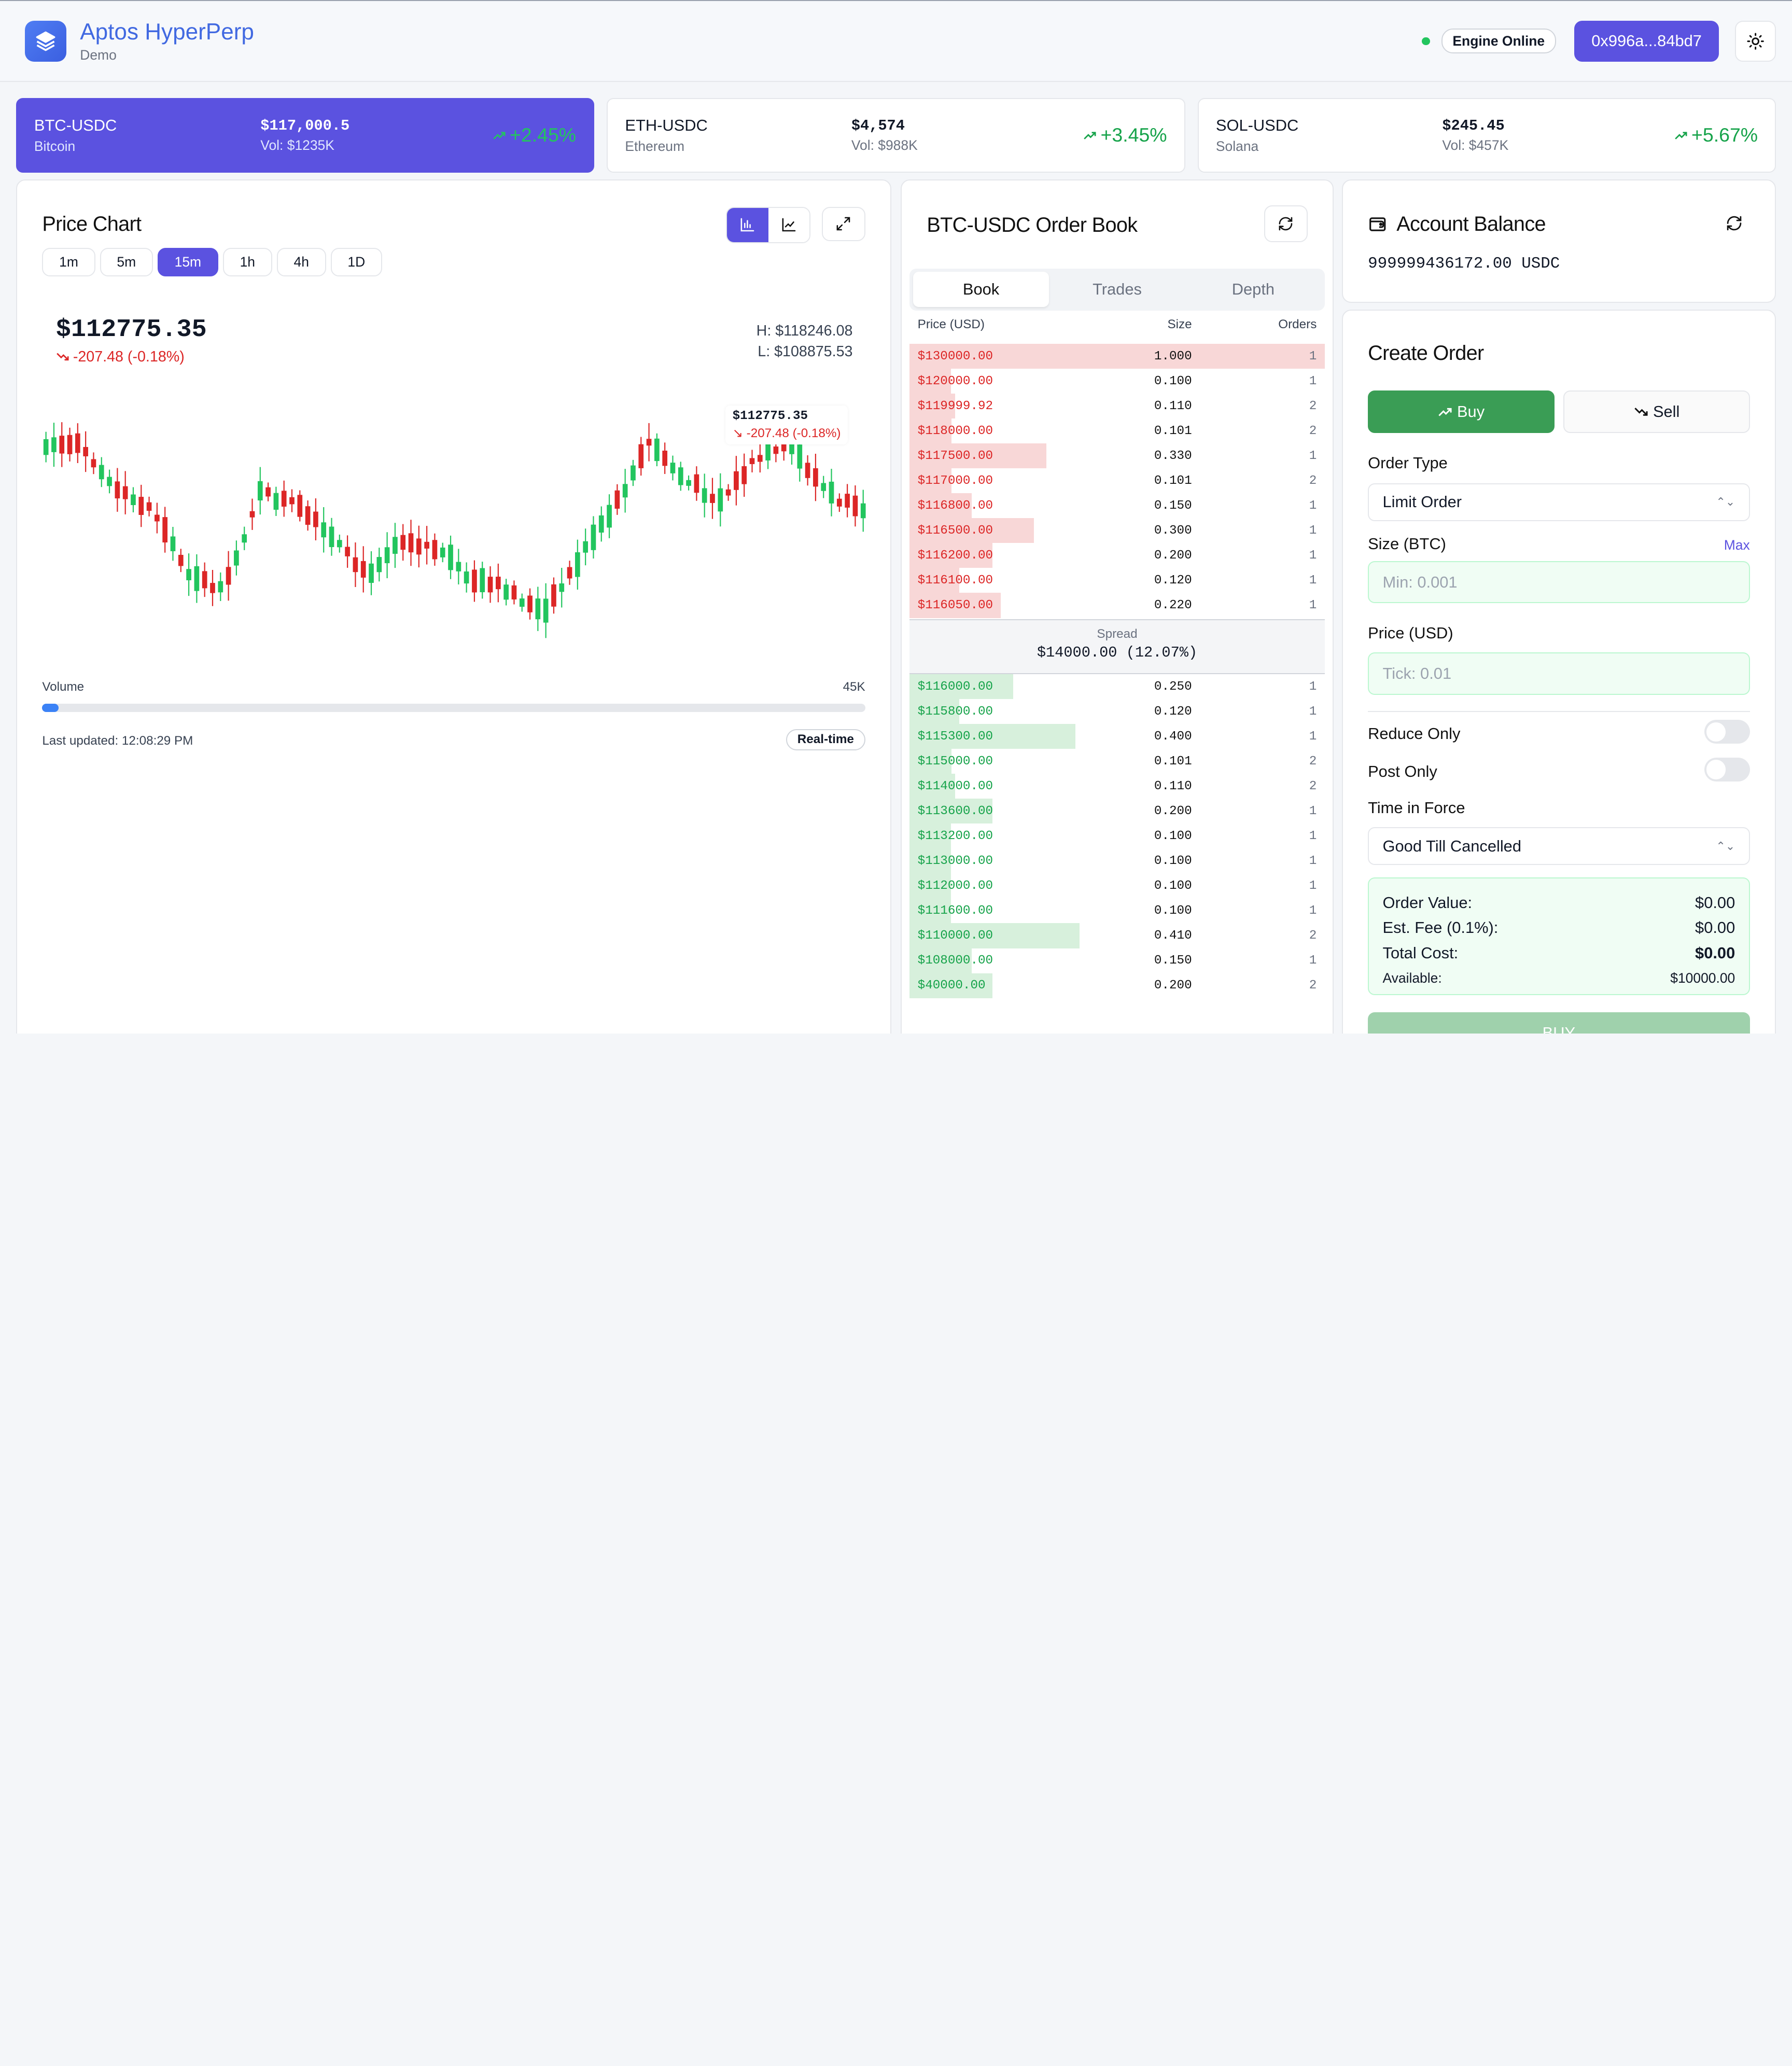 The height and width of the screenshot is (2066, 1792). I want to click on bid-row: $112000.00 0.100 1, so click(1117, 886).